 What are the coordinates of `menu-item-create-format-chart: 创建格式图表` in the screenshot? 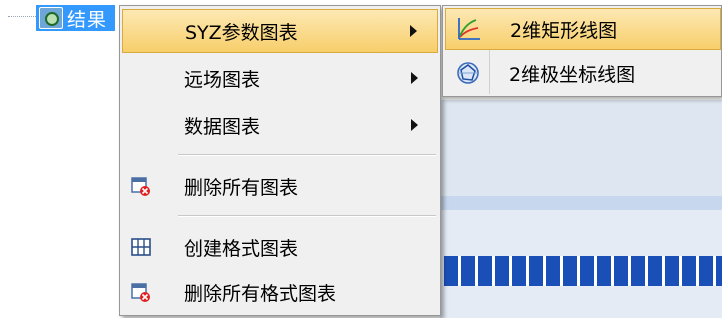 It's located at (280, 247).